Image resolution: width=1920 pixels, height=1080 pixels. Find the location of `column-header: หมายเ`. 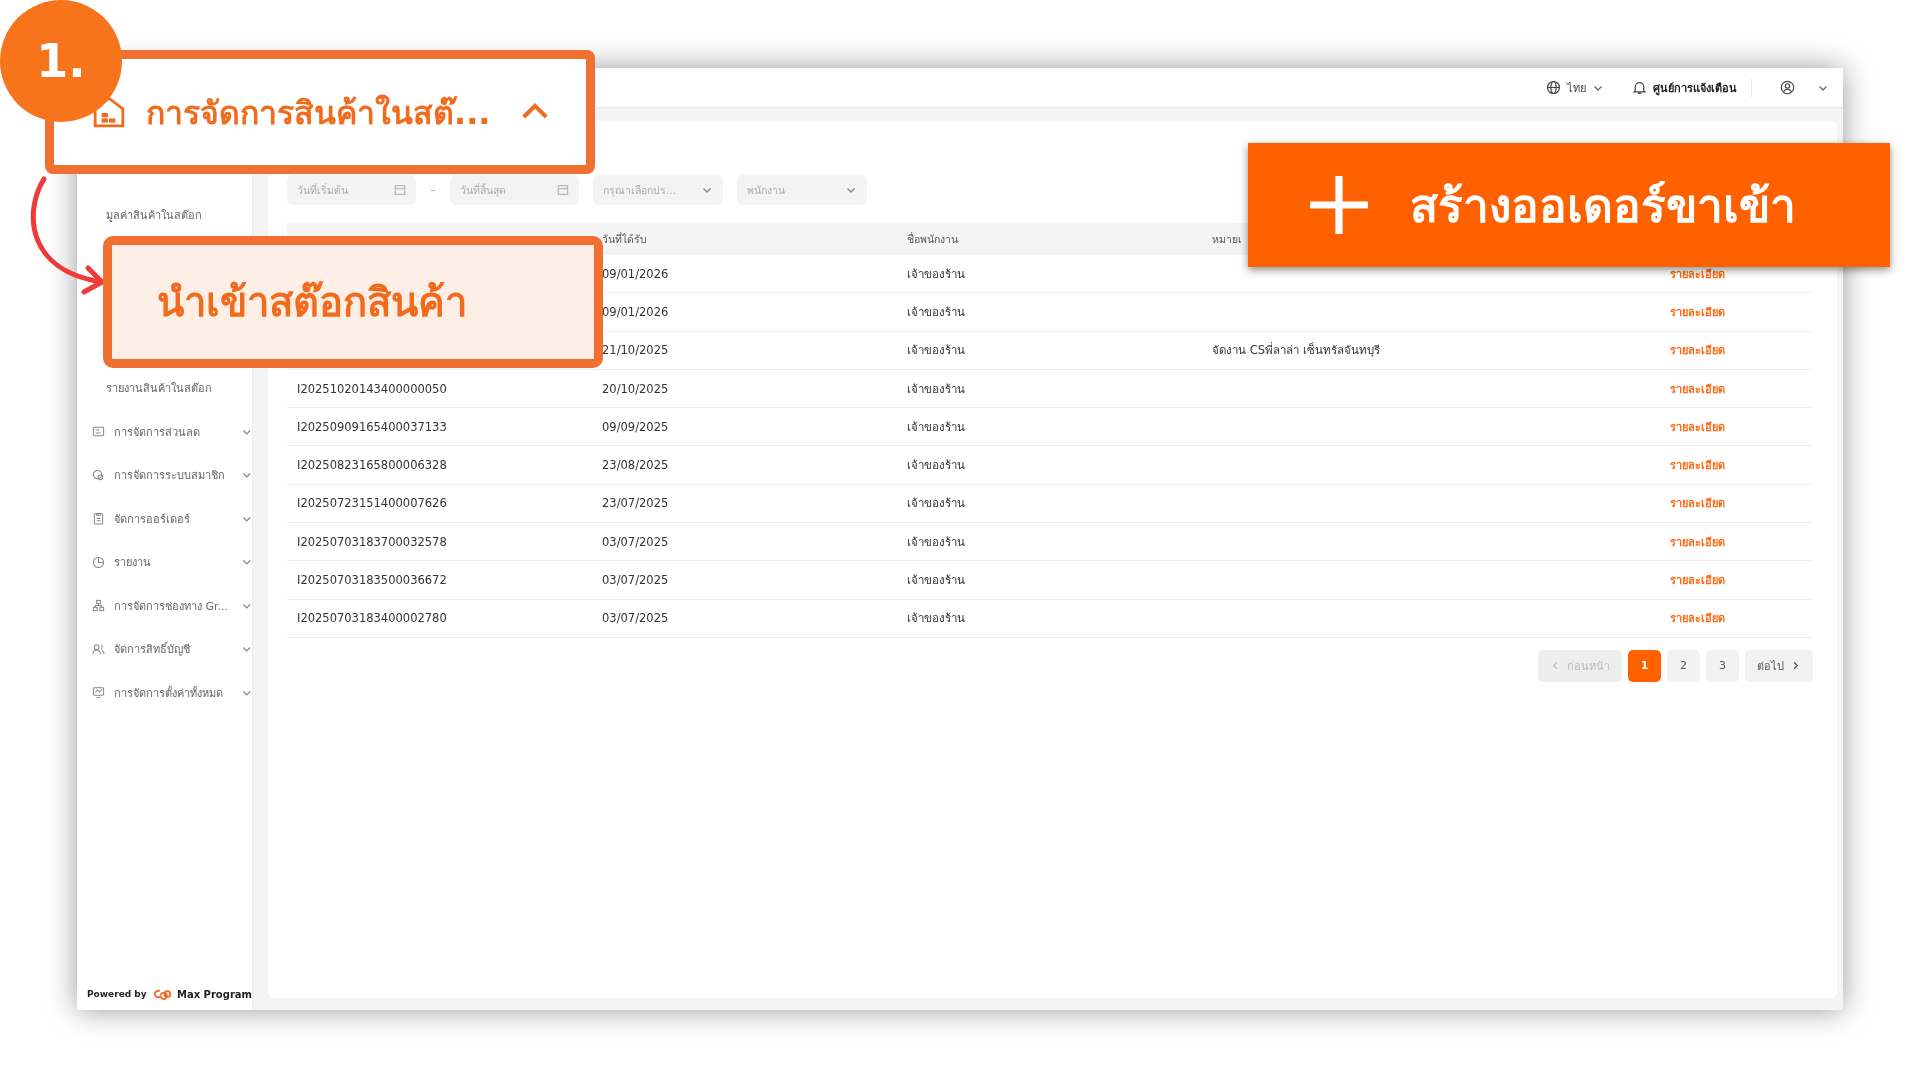

column-header: หมายเ is located at coordinates (1227, 239).